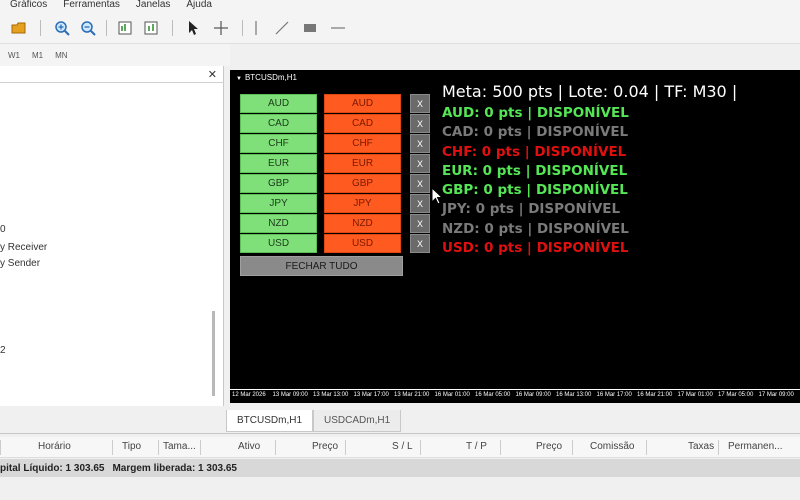  I want to click on status-line: USD: 0 pts | DISPONÍVEL, so click(535, 248).